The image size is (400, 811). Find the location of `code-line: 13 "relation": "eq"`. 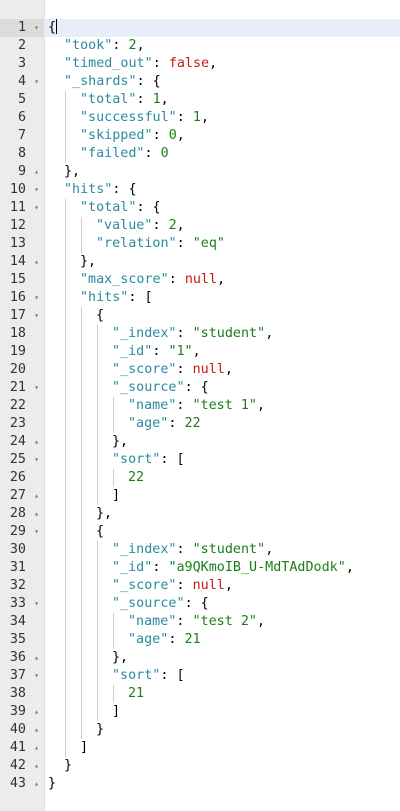

code-line: 13 "relation": "eq" is located at coordinates (200, 244).